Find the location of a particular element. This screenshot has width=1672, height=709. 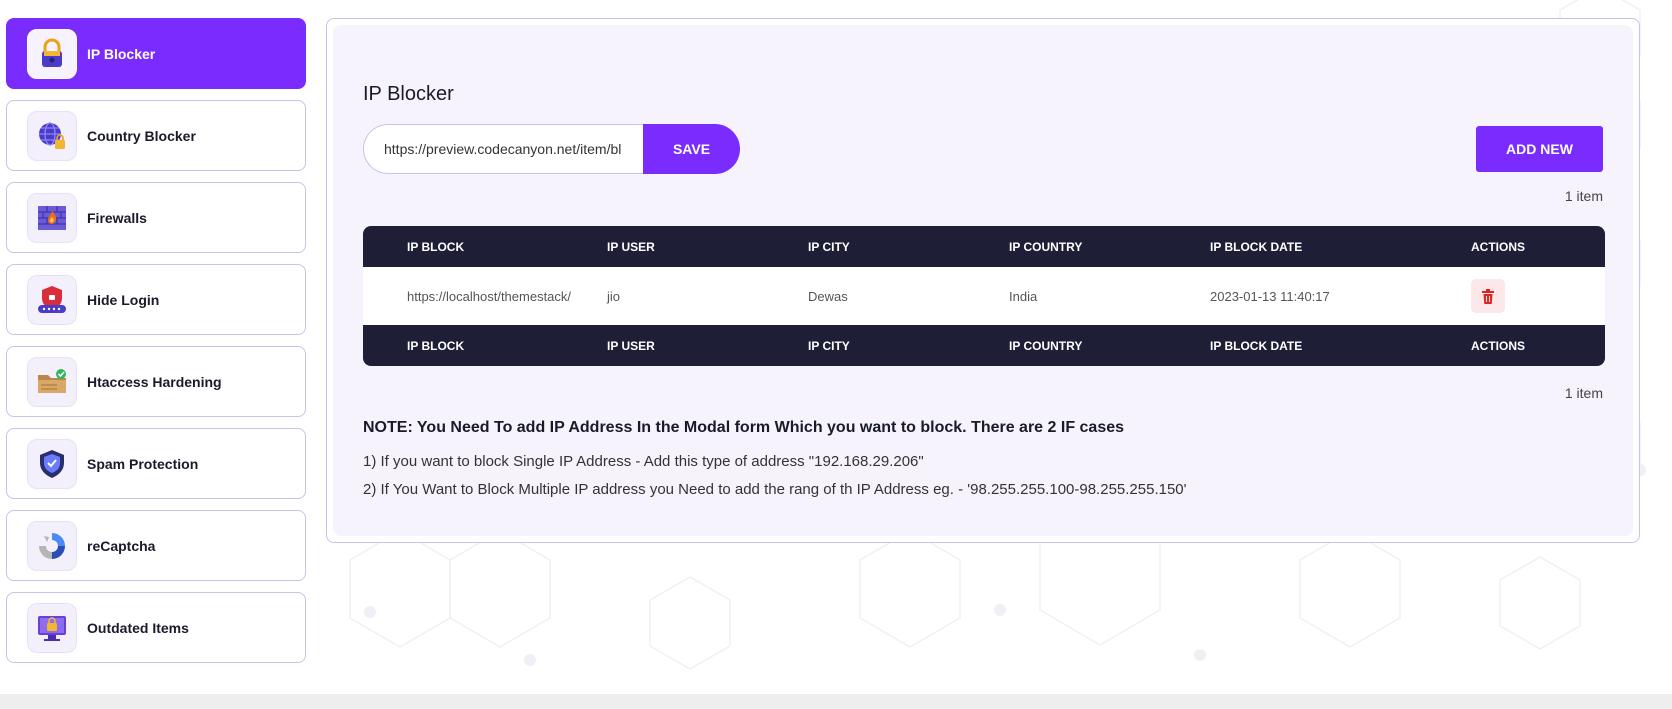

sidebar-item-hide-login: Hide Login is located at coordinates (156, 299).